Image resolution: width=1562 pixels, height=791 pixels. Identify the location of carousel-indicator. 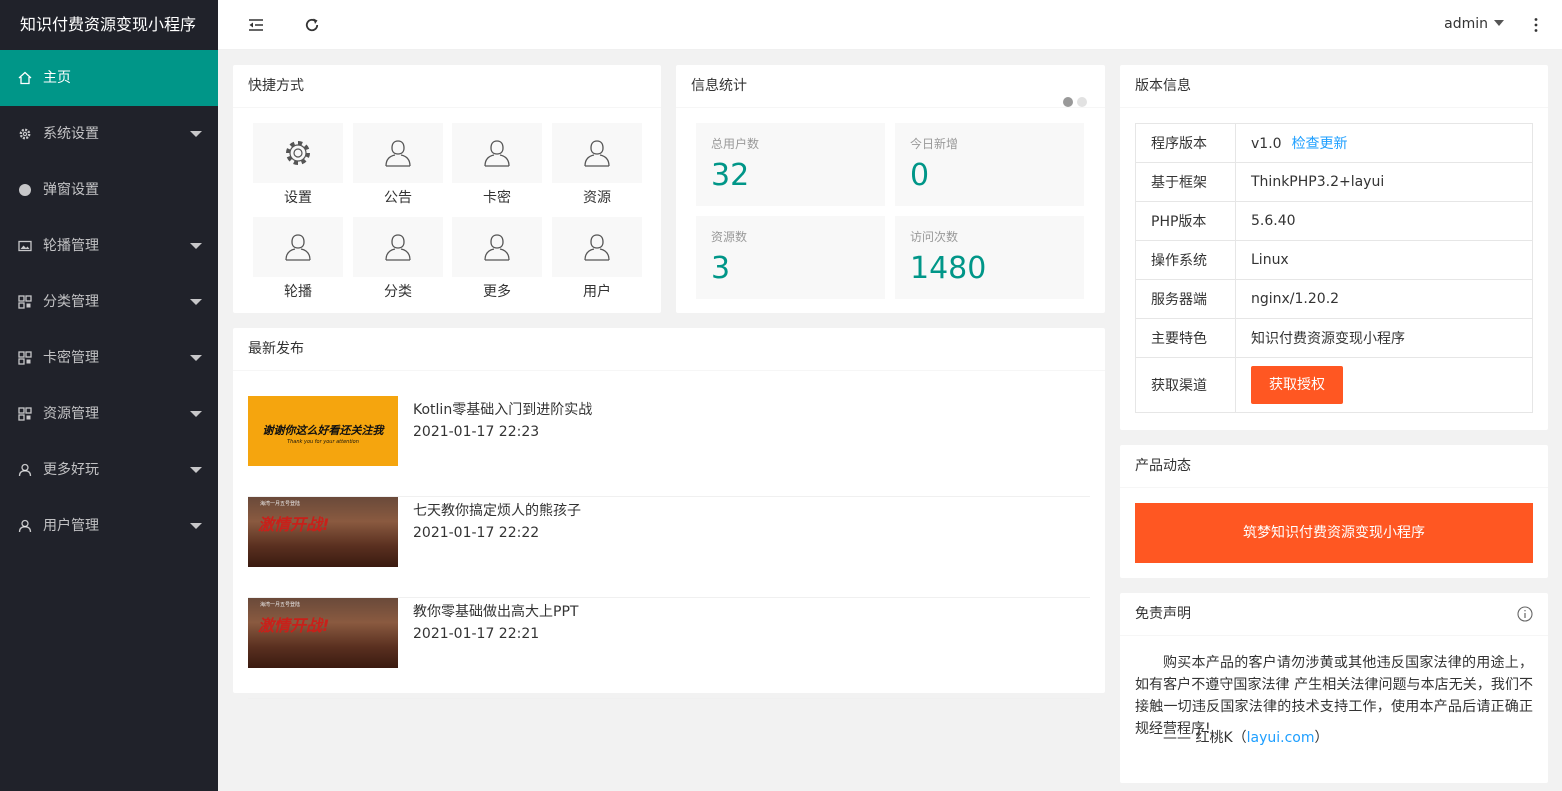
(1073, 103).